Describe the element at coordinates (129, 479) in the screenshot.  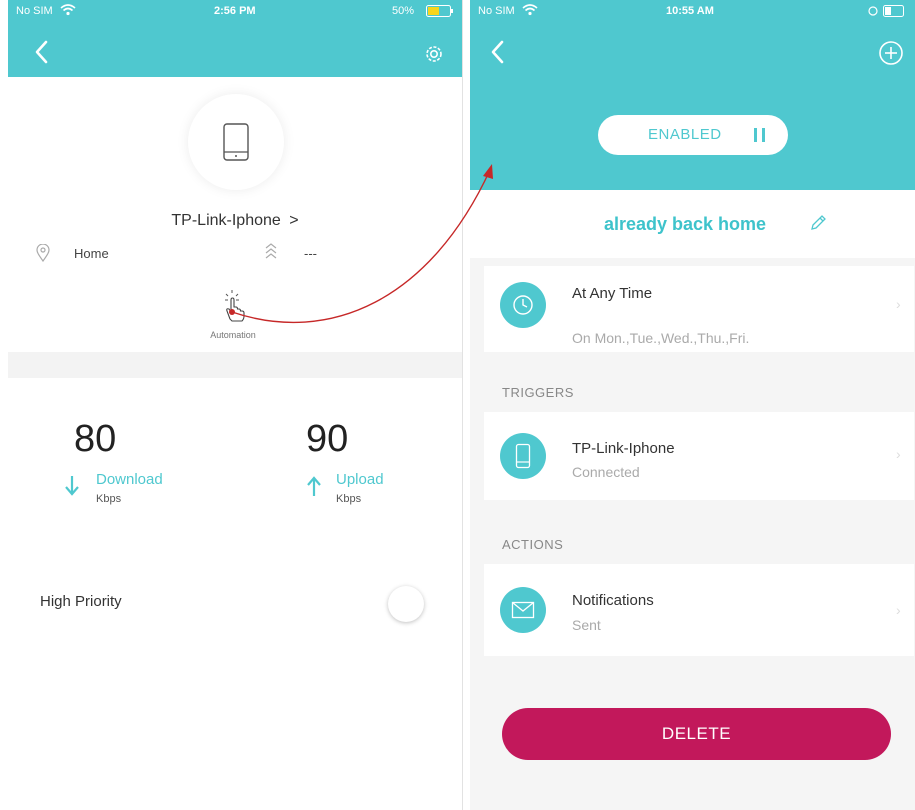
I see `download-label: Download` at that location.